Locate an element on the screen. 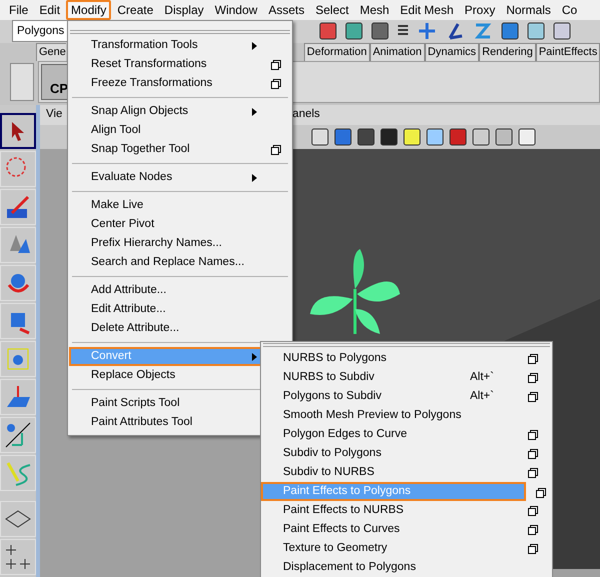 The width and height of the screenshot is (600, 577). menu-bar-item: Assets is located at coordinates (286, 10).